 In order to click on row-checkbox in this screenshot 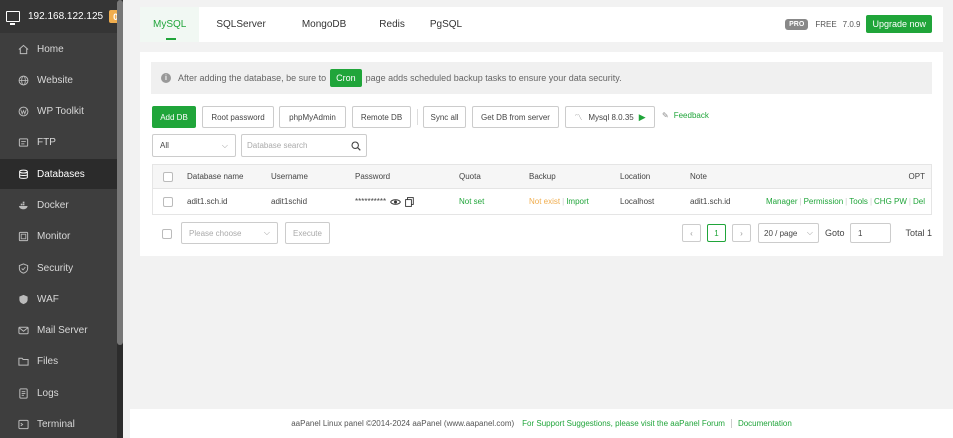, I will do `click(168, 201)`.